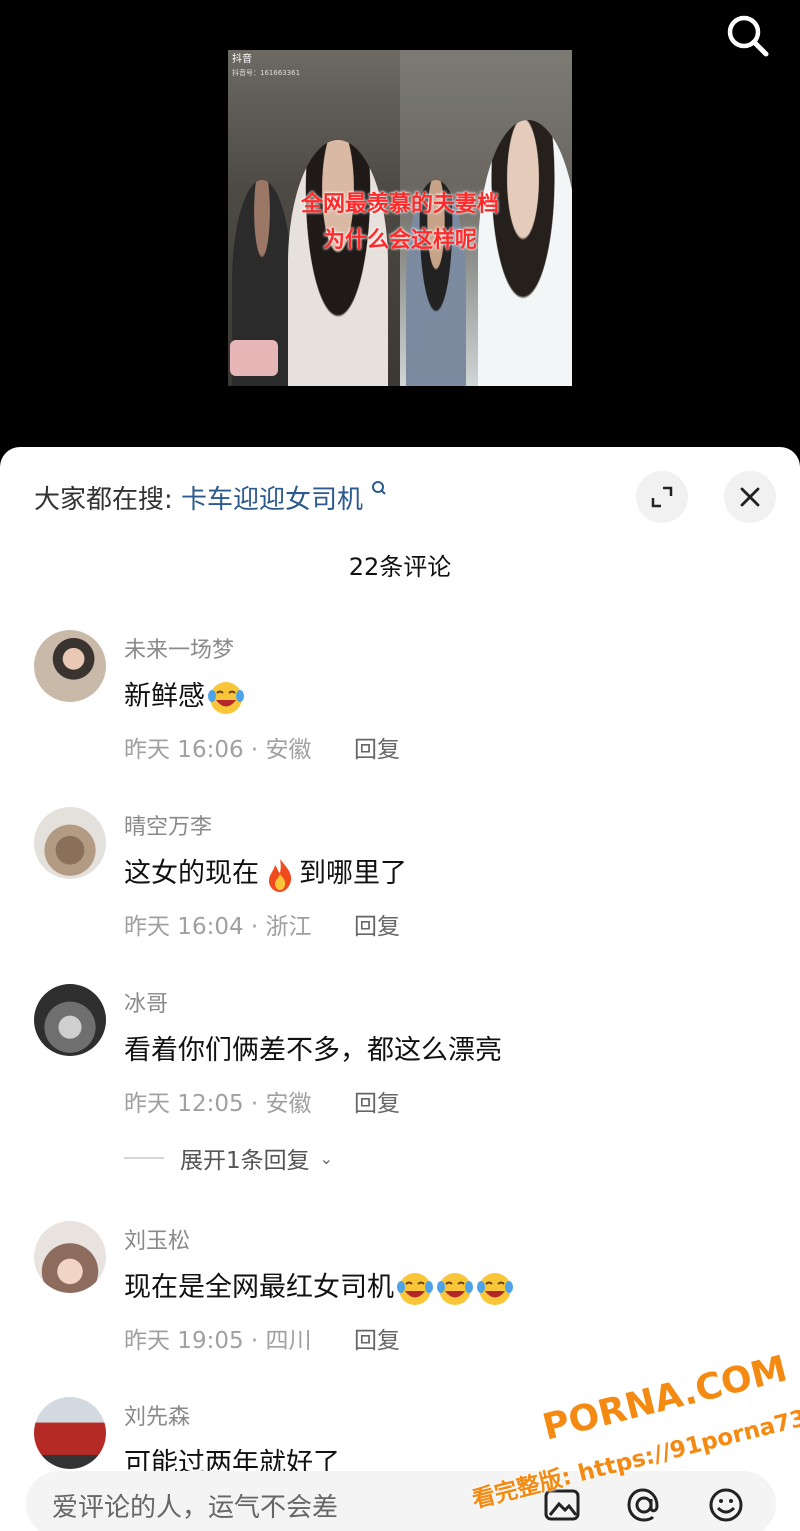  Describe the element at coordinates (218, 1341) in the screenshot. I see `comment-meta: 昨天 19:05 · 四川` at that location.